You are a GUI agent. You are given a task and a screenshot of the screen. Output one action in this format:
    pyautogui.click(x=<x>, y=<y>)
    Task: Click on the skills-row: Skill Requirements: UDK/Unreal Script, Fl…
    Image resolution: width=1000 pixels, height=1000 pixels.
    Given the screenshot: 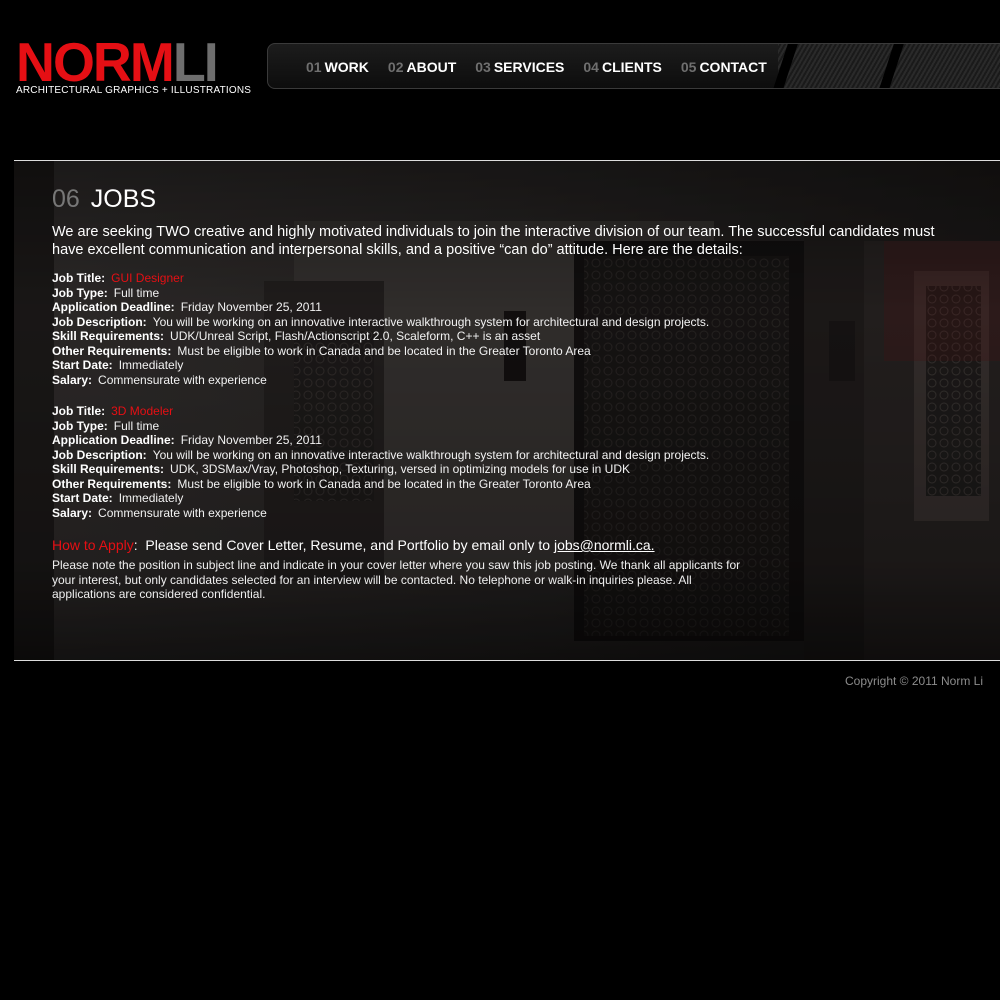 What is the action you would take?
    pyautogui.click(x=502, y=336)
    